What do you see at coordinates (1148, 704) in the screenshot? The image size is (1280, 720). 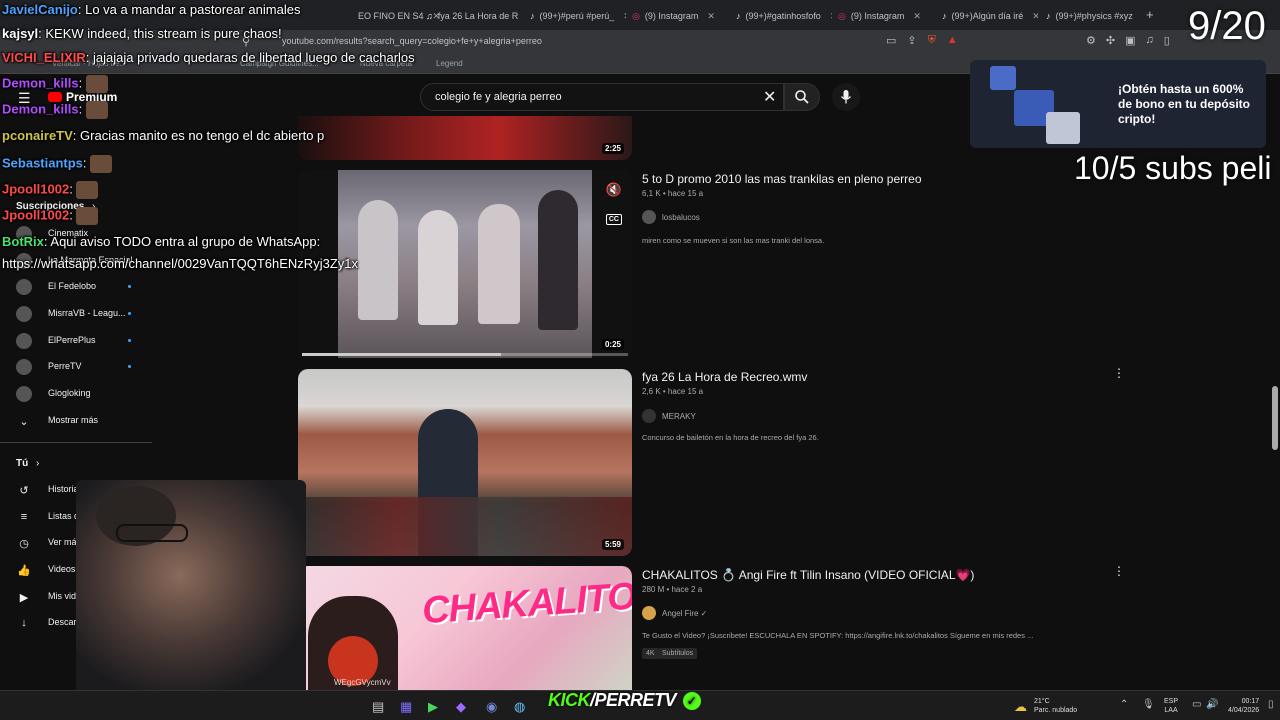 I see `microphone-tray-icon: 🎙` at bounding box center [1148, 704].